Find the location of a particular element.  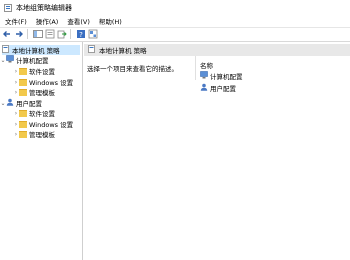

tree-item-software-settings: › 软件设置 is located at coordinates (34, 71).